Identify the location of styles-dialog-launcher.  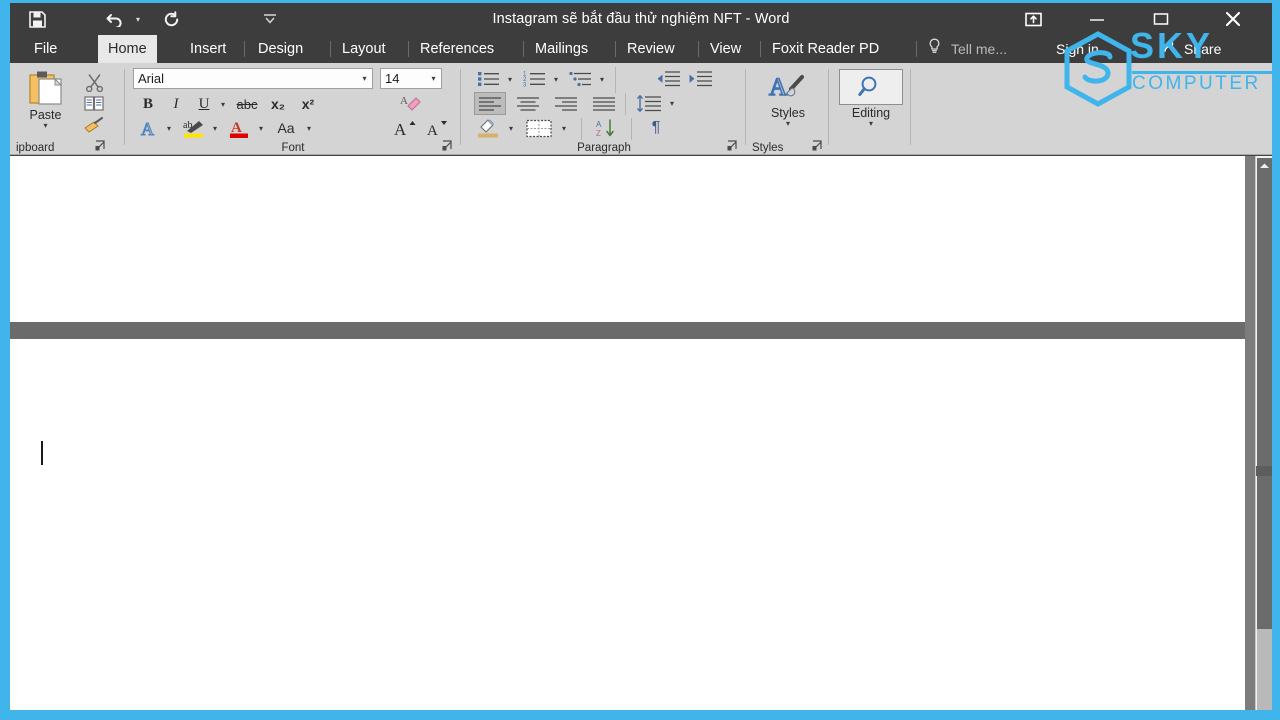
(817, 146).